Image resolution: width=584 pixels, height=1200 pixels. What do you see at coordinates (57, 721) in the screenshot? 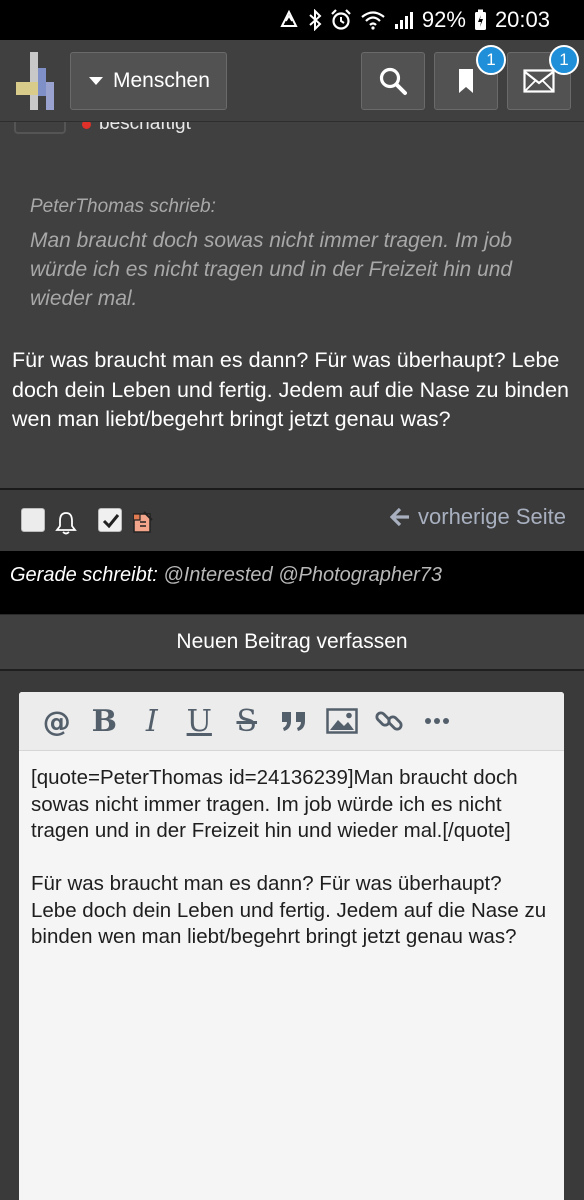
I see `mention-icon: @` at bounding box center [57, 721].